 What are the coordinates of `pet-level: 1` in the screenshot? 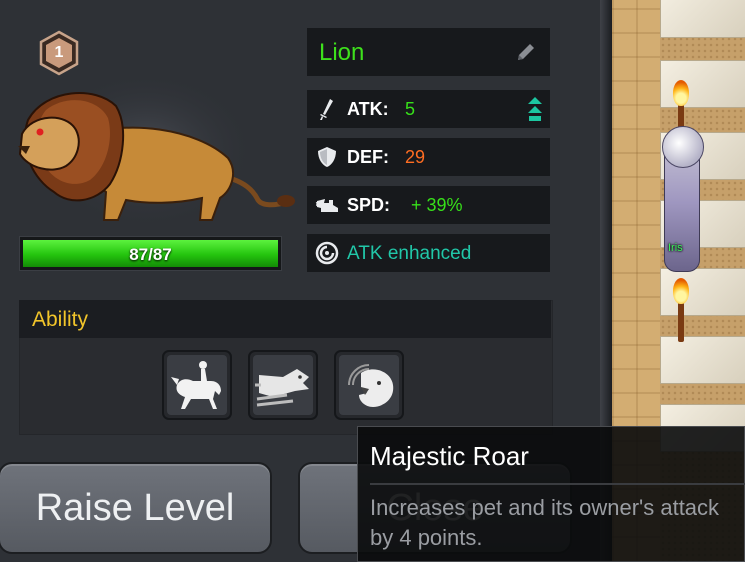 It's located at (59, 52).